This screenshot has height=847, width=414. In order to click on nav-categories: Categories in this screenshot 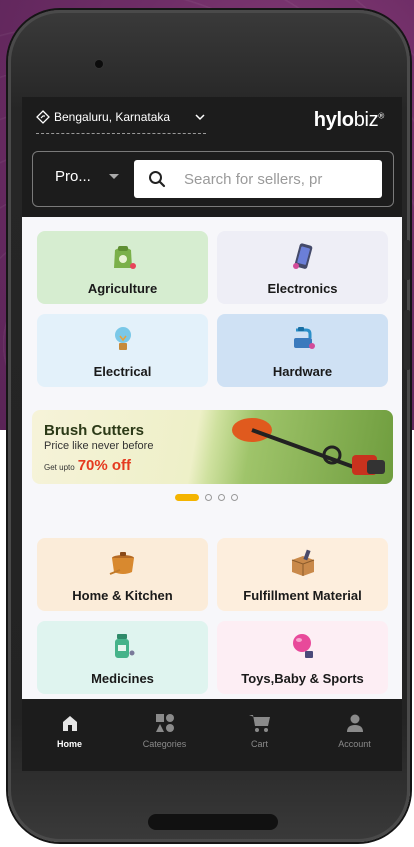, I will do `click(164, 735)`.